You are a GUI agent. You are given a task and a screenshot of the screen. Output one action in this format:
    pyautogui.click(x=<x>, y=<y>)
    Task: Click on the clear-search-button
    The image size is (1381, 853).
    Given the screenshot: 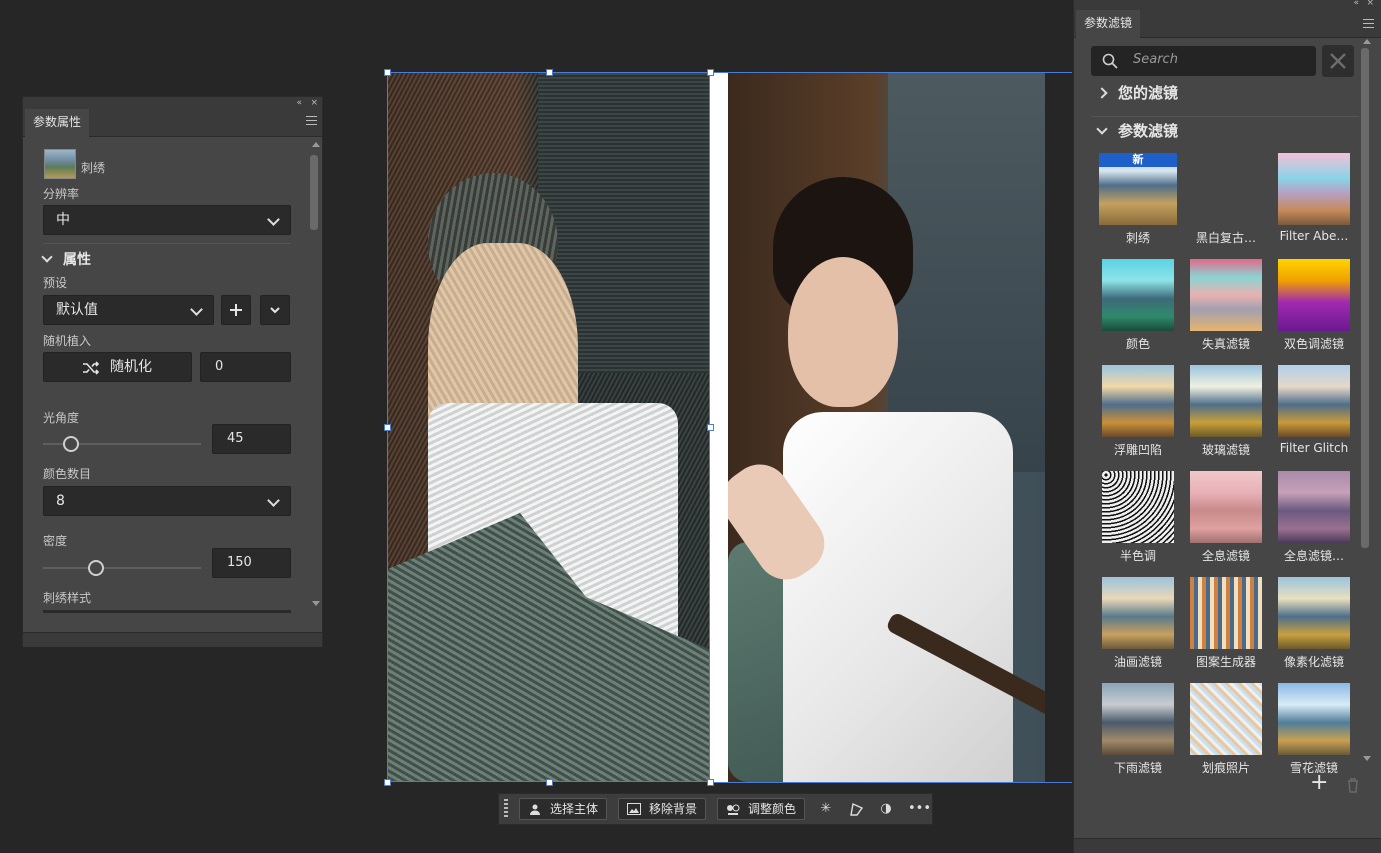 What is the action you would take?
    pyautogui.click(x=1338, y=61)
    